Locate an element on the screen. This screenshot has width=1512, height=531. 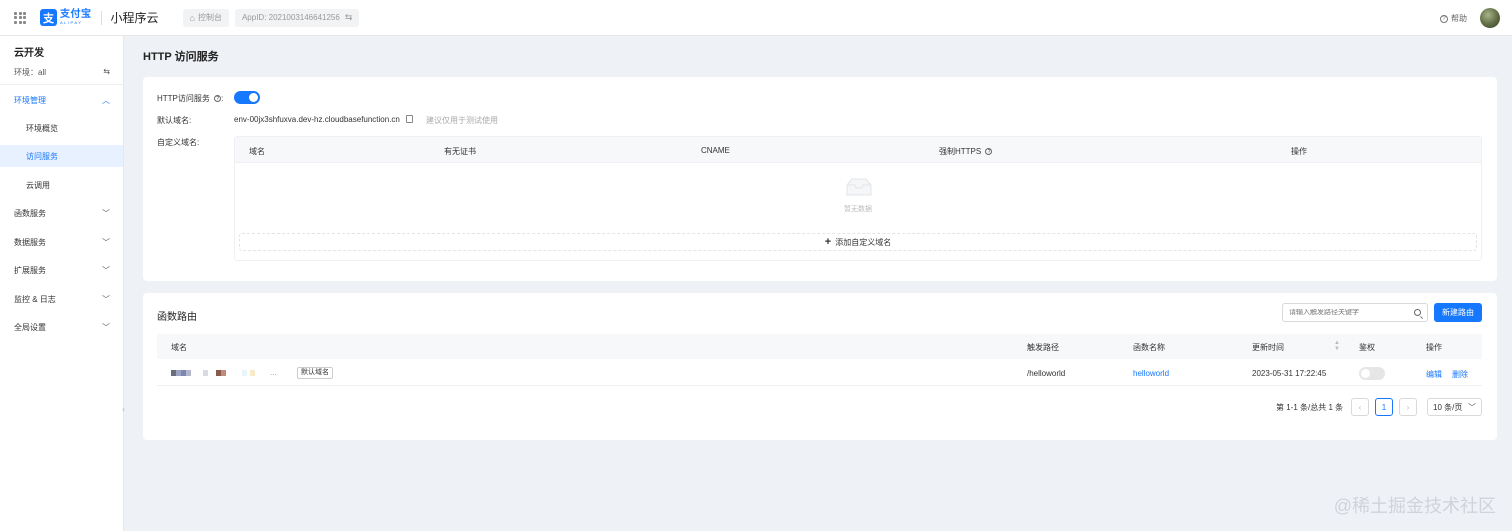
help-link: ? 帮助 is located at coordinates (1453, 18).